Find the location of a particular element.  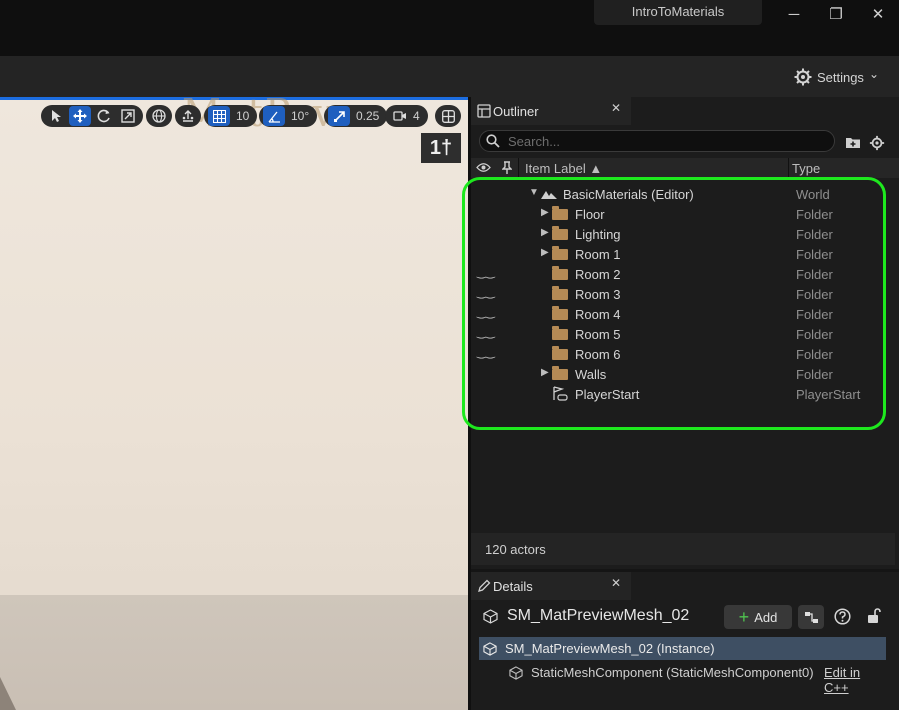

scale-snap-value: 0.25 is located at coordinates (367, 116).